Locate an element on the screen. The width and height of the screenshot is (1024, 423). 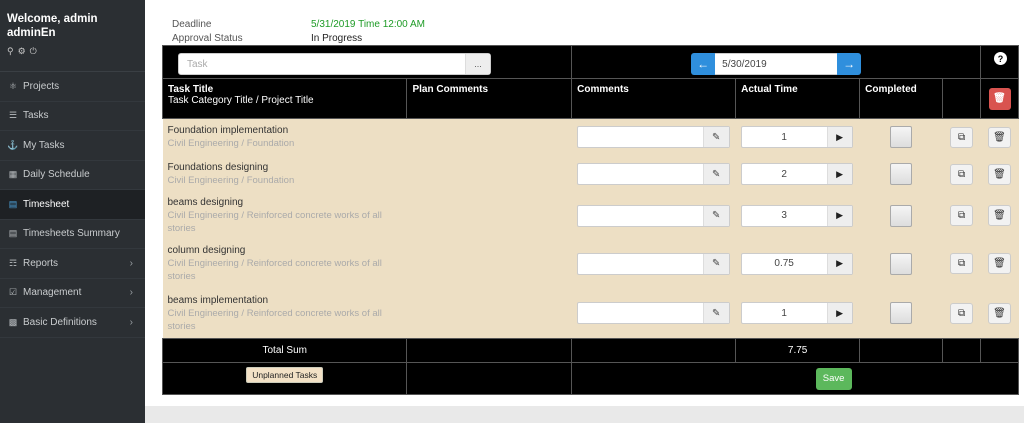
date-input: 5/30/2019 is located at coordinates (776, 64).